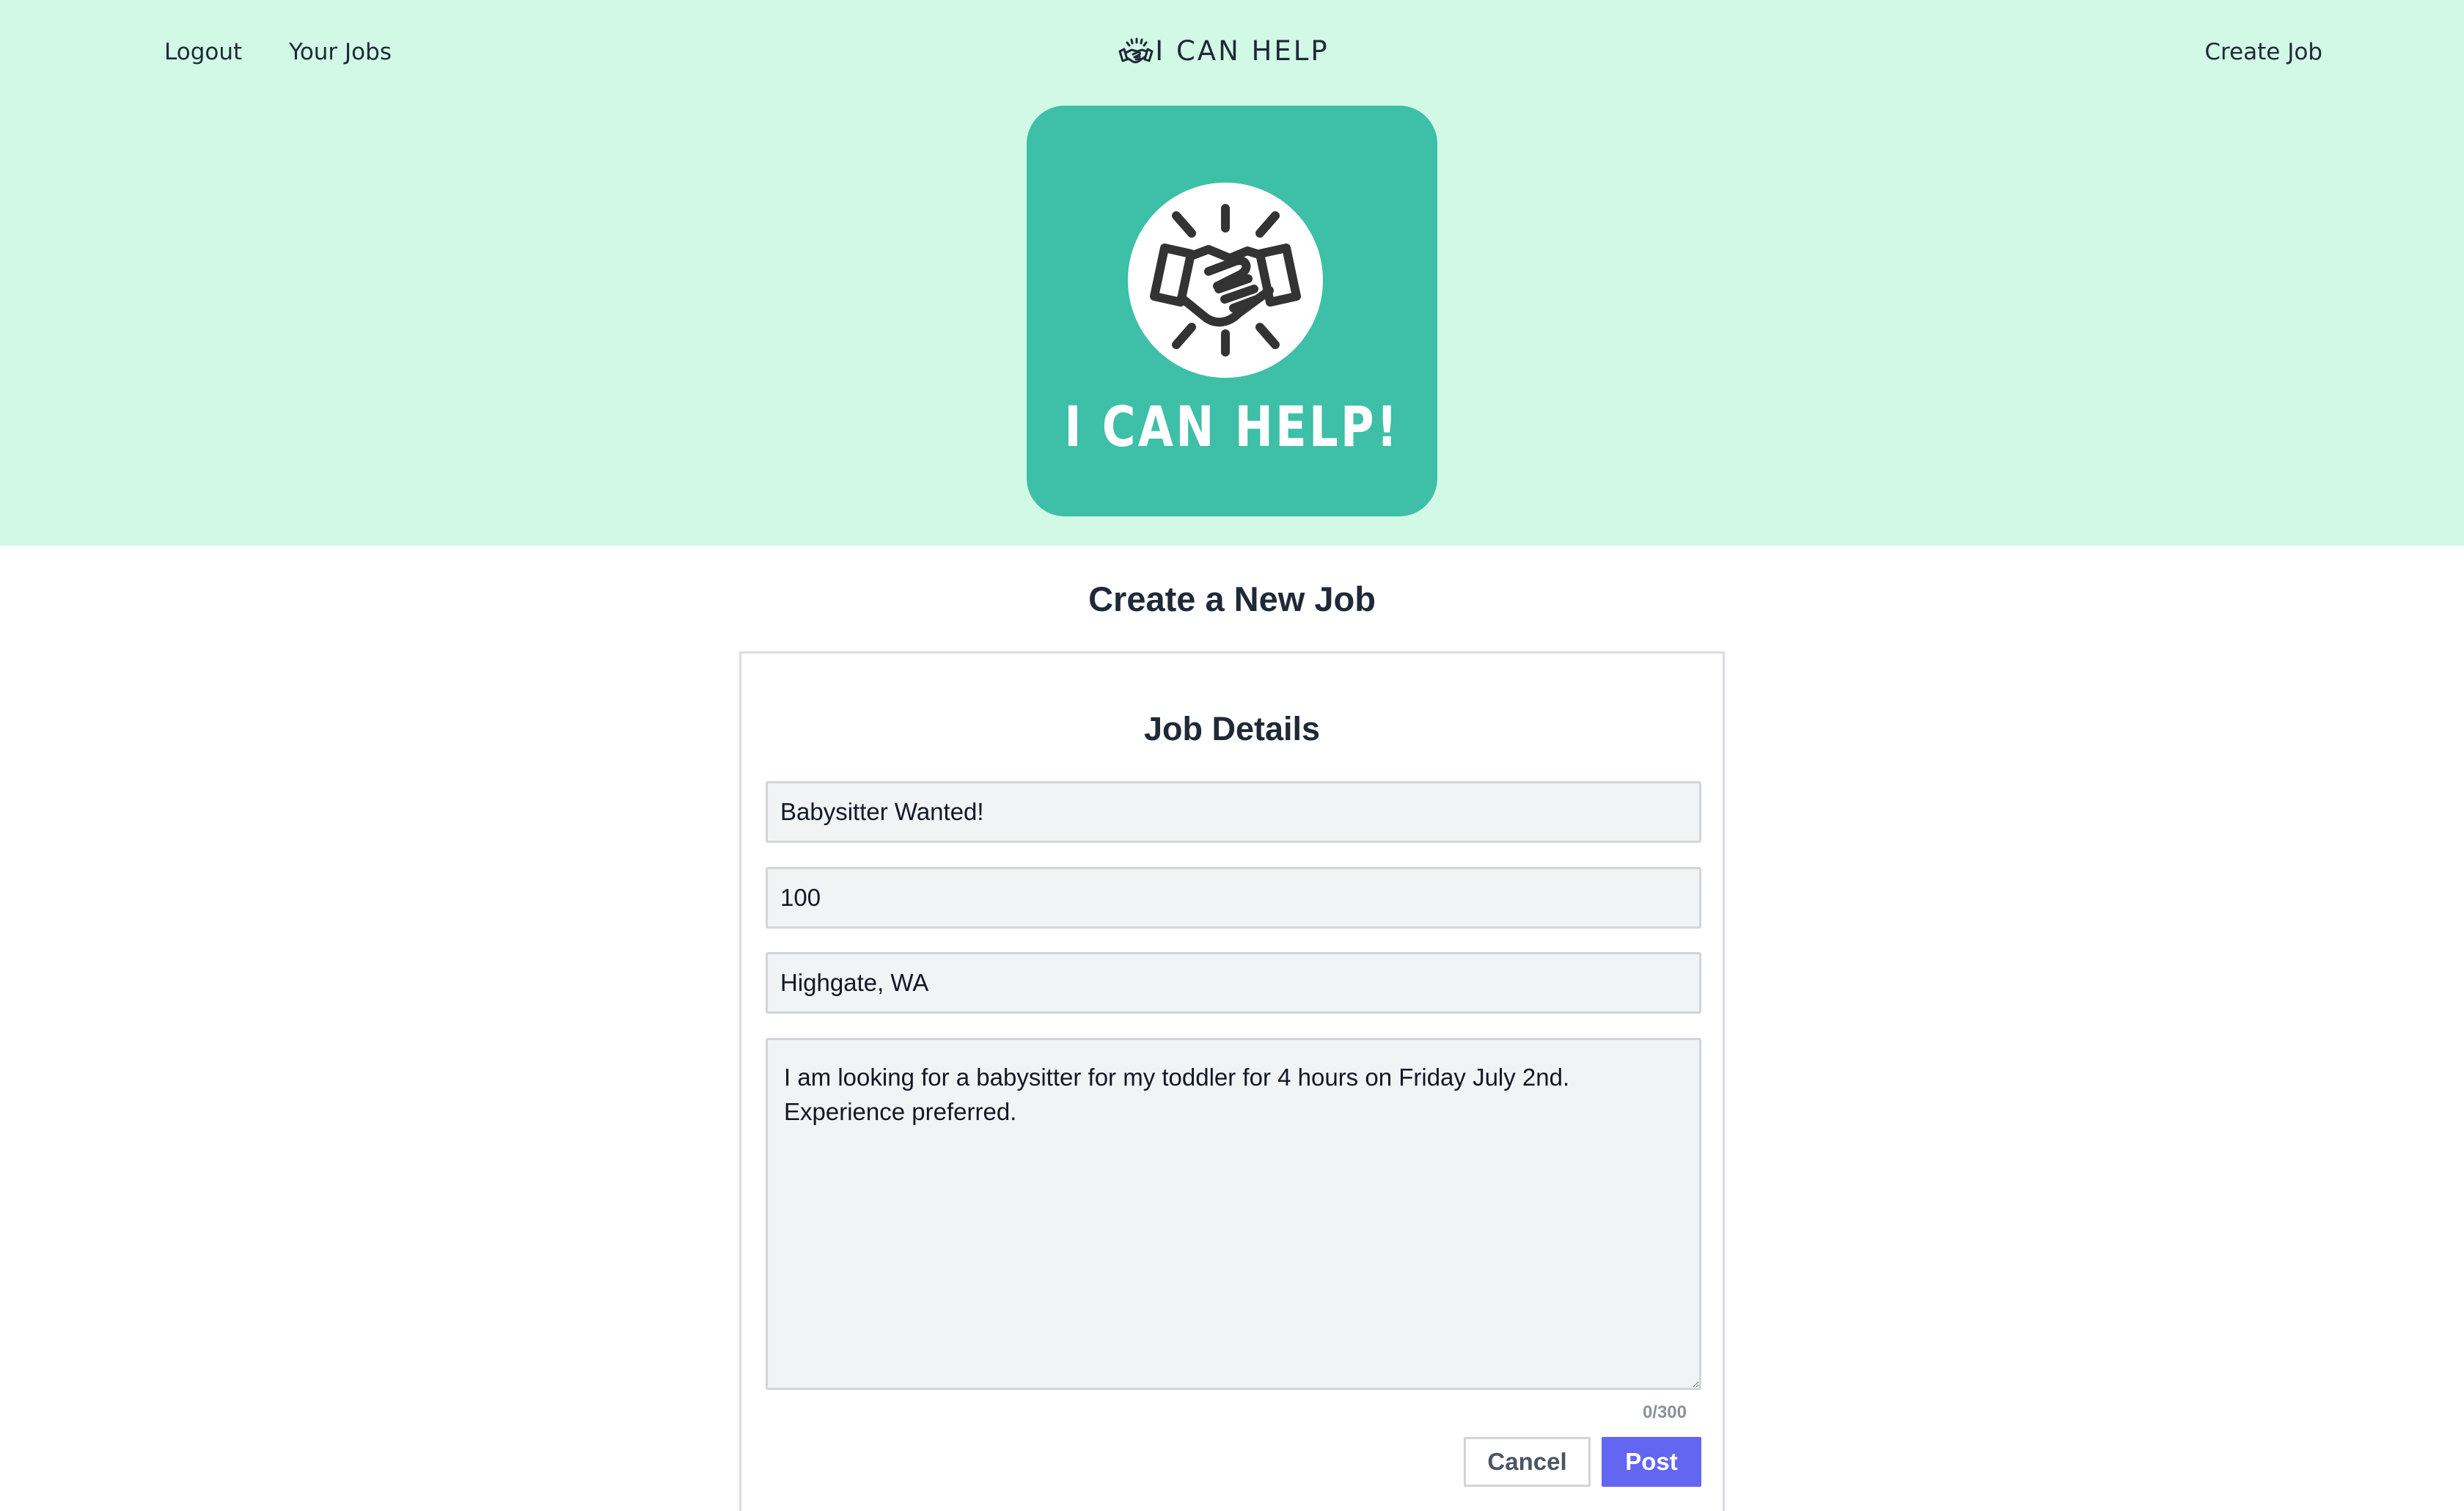 The image size is (2464, 1511). What do you see at coordinates (1232, 598) in the screenshot?
I see `page-title: Create a New Job` at bounding box center [1232, 598].